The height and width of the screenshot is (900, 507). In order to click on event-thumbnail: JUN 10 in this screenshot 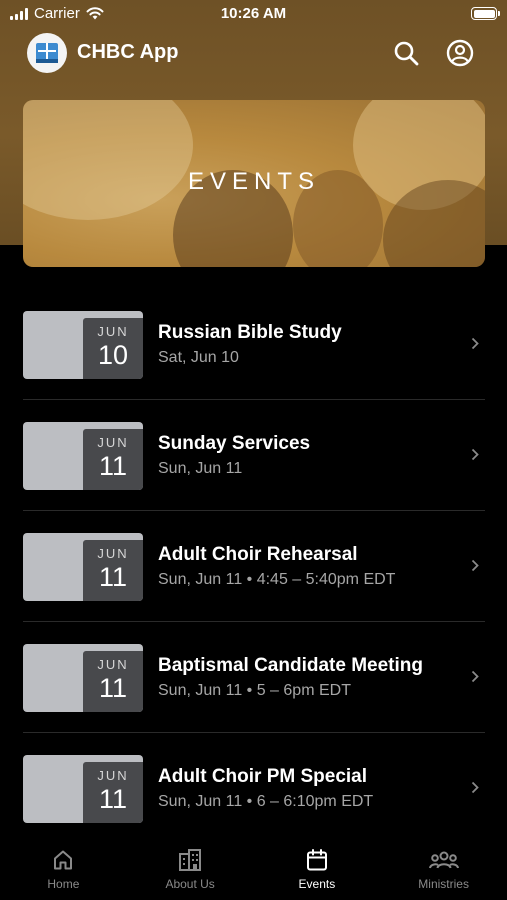, I will do `click(83, 345)`.